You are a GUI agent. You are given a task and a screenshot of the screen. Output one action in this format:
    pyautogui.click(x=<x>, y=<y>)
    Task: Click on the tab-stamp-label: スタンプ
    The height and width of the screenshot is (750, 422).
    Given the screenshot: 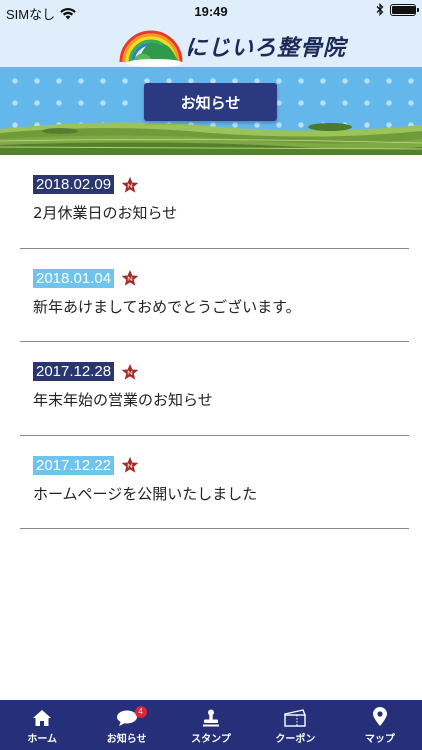 What is the action you would take?
    pyautogui.click(x=211, y=739)
    